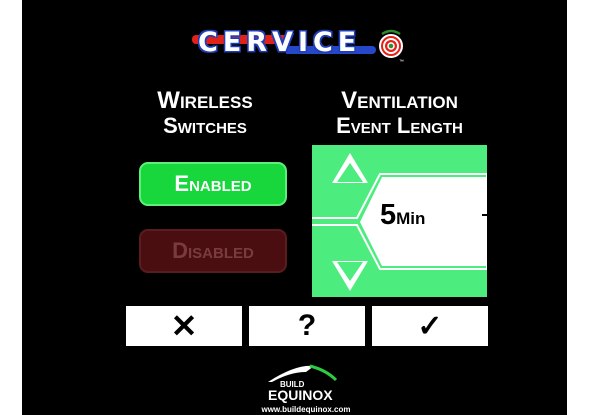 The image size is (589, 415). Describe the element at coordinates (300, 395) in the screenshot. I see `brand-line2: EQUINOX` at that location.